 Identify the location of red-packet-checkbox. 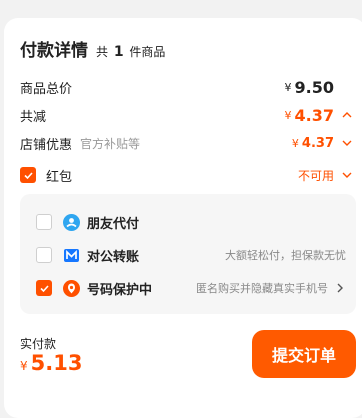
(28, 175).